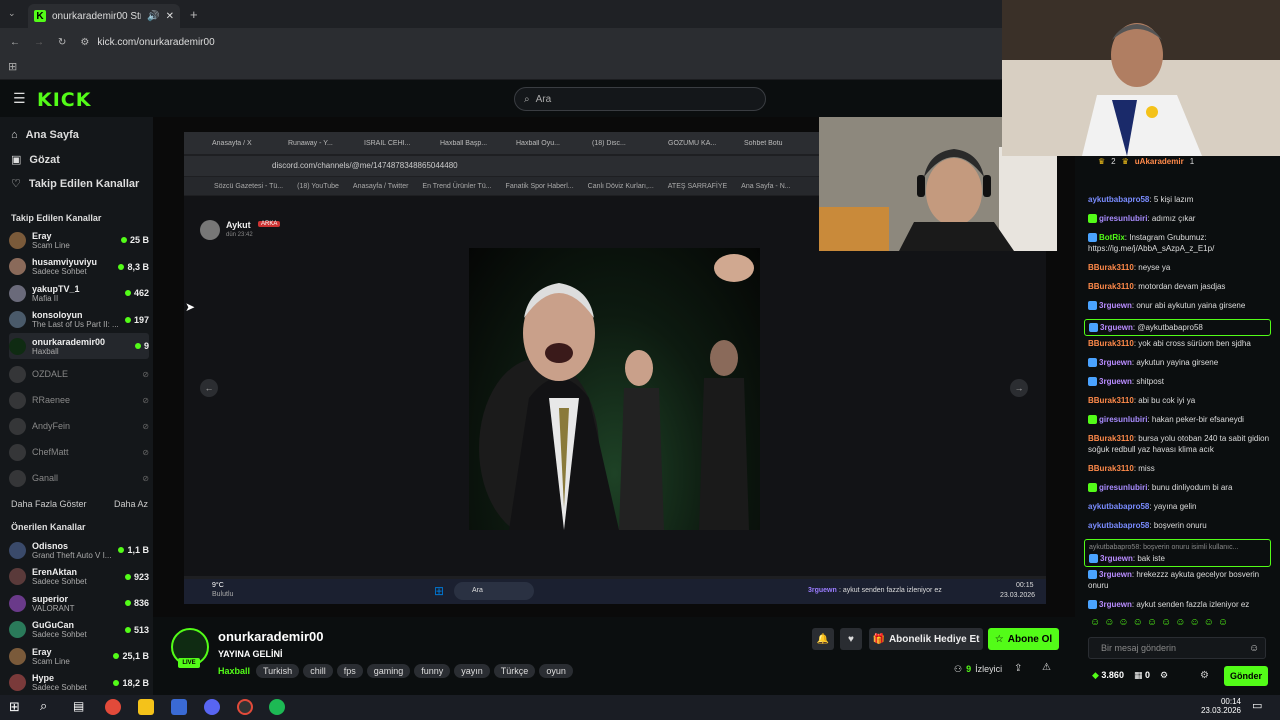 The height and width of the screenshot is (720, 1280). Describe the element at coordinates (84, 42) in the screenshot. I see `site-info-icon: ⚙` at that location.